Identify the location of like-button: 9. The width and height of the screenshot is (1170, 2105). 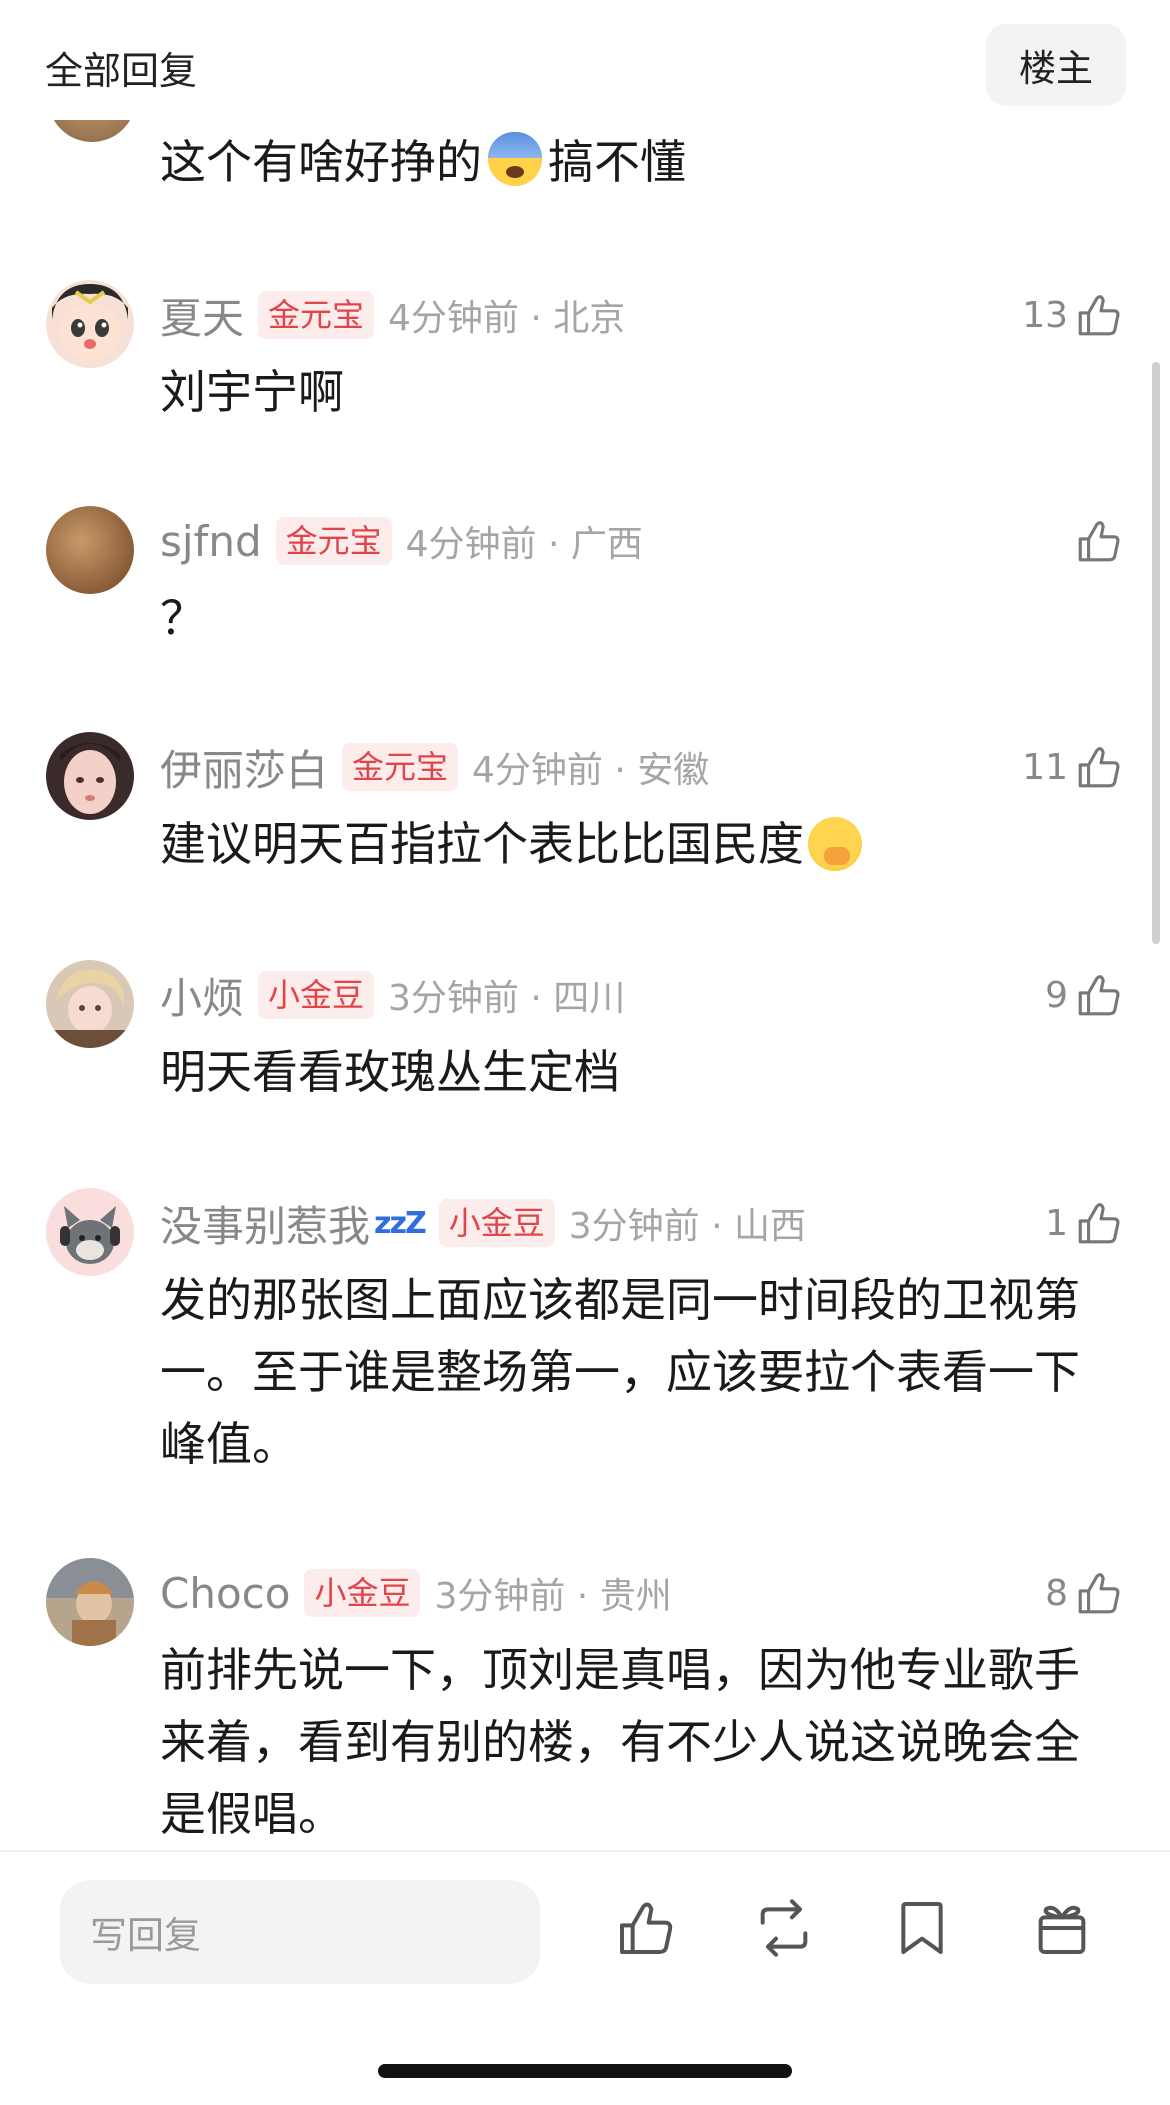
(1084, 995).